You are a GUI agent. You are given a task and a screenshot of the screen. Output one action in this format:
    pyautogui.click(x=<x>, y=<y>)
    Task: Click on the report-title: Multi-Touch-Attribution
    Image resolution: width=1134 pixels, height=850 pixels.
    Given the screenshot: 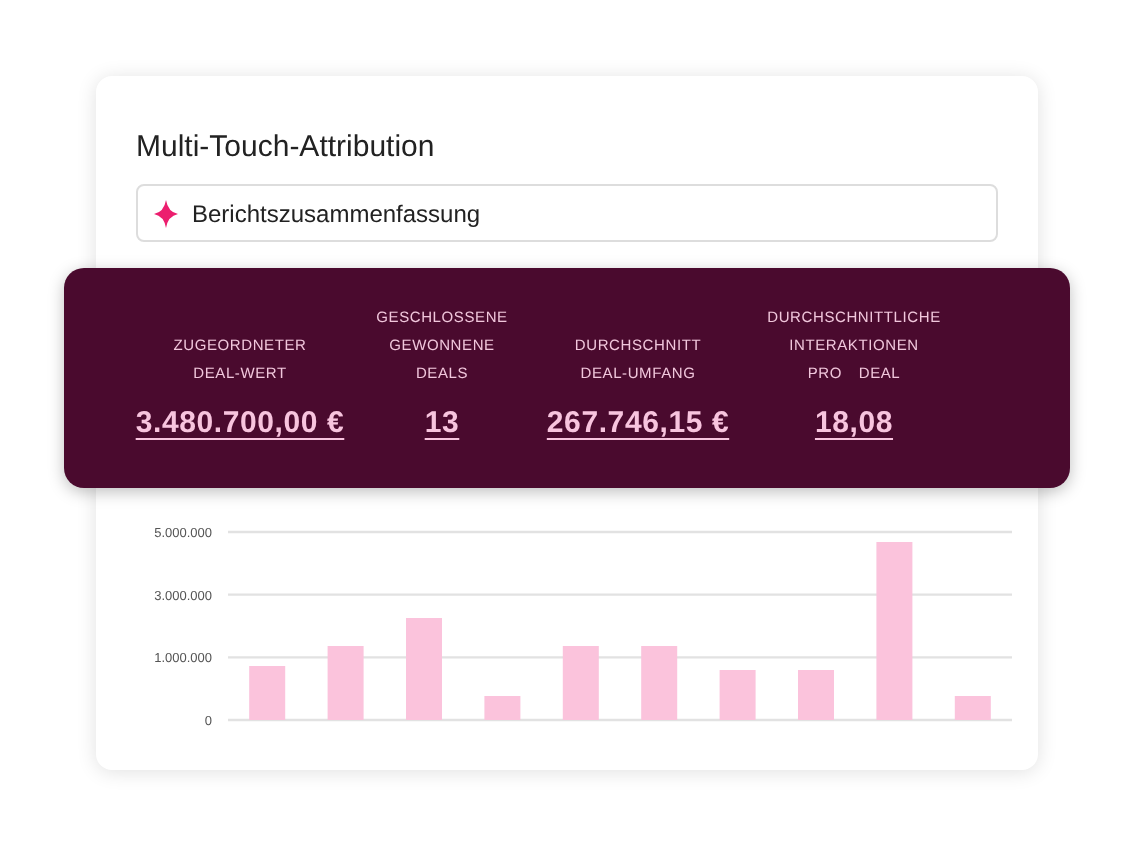 What is the action you would take?
    pyautogui.click(x=285, y=148)
    